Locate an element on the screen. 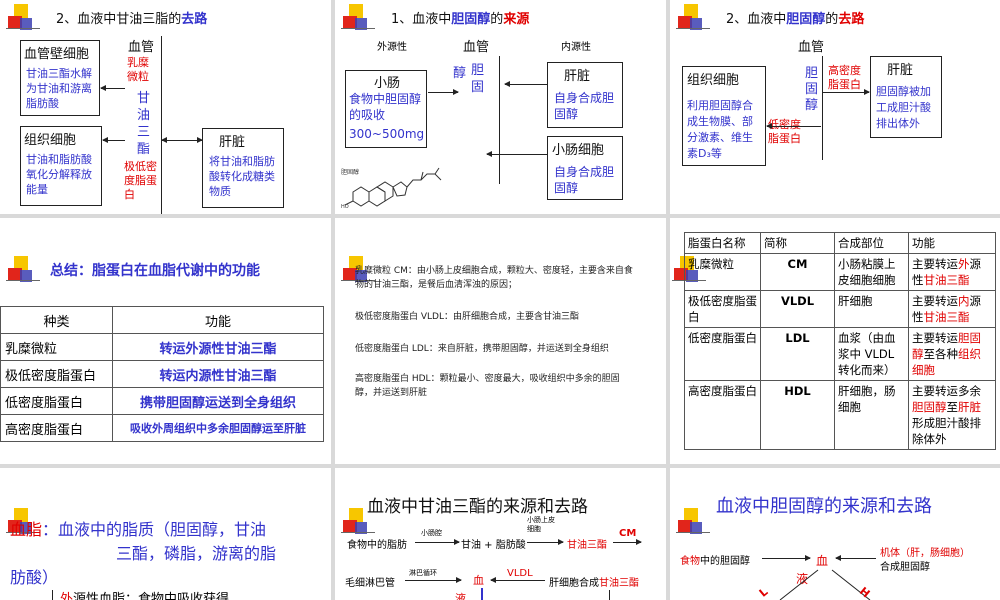 The width and height of the screenshot is (1000, 600). arrow-food is located at coordinates (786, 558).